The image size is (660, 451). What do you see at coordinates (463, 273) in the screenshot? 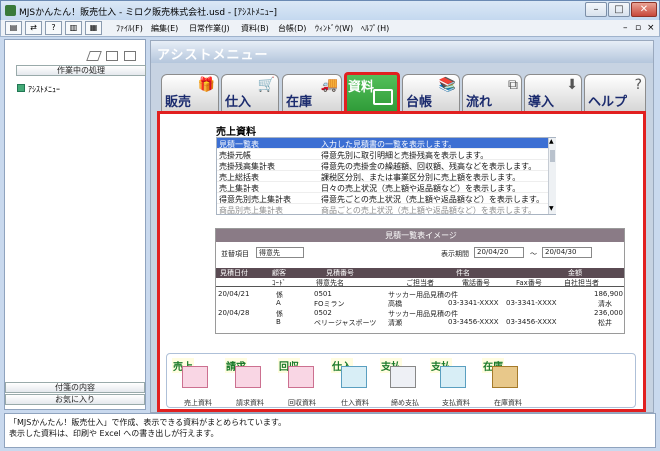
I see `col-subject: 件名` at bounding box center [463, 273].